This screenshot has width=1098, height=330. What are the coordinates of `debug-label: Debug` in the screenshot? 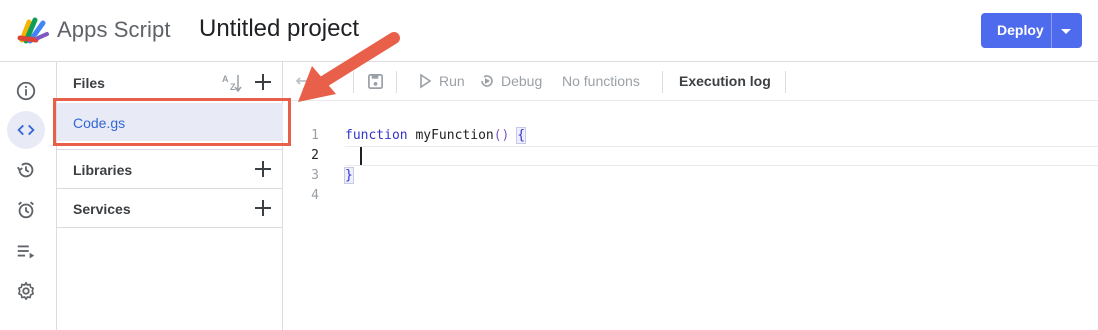 It's located at (522, 81).